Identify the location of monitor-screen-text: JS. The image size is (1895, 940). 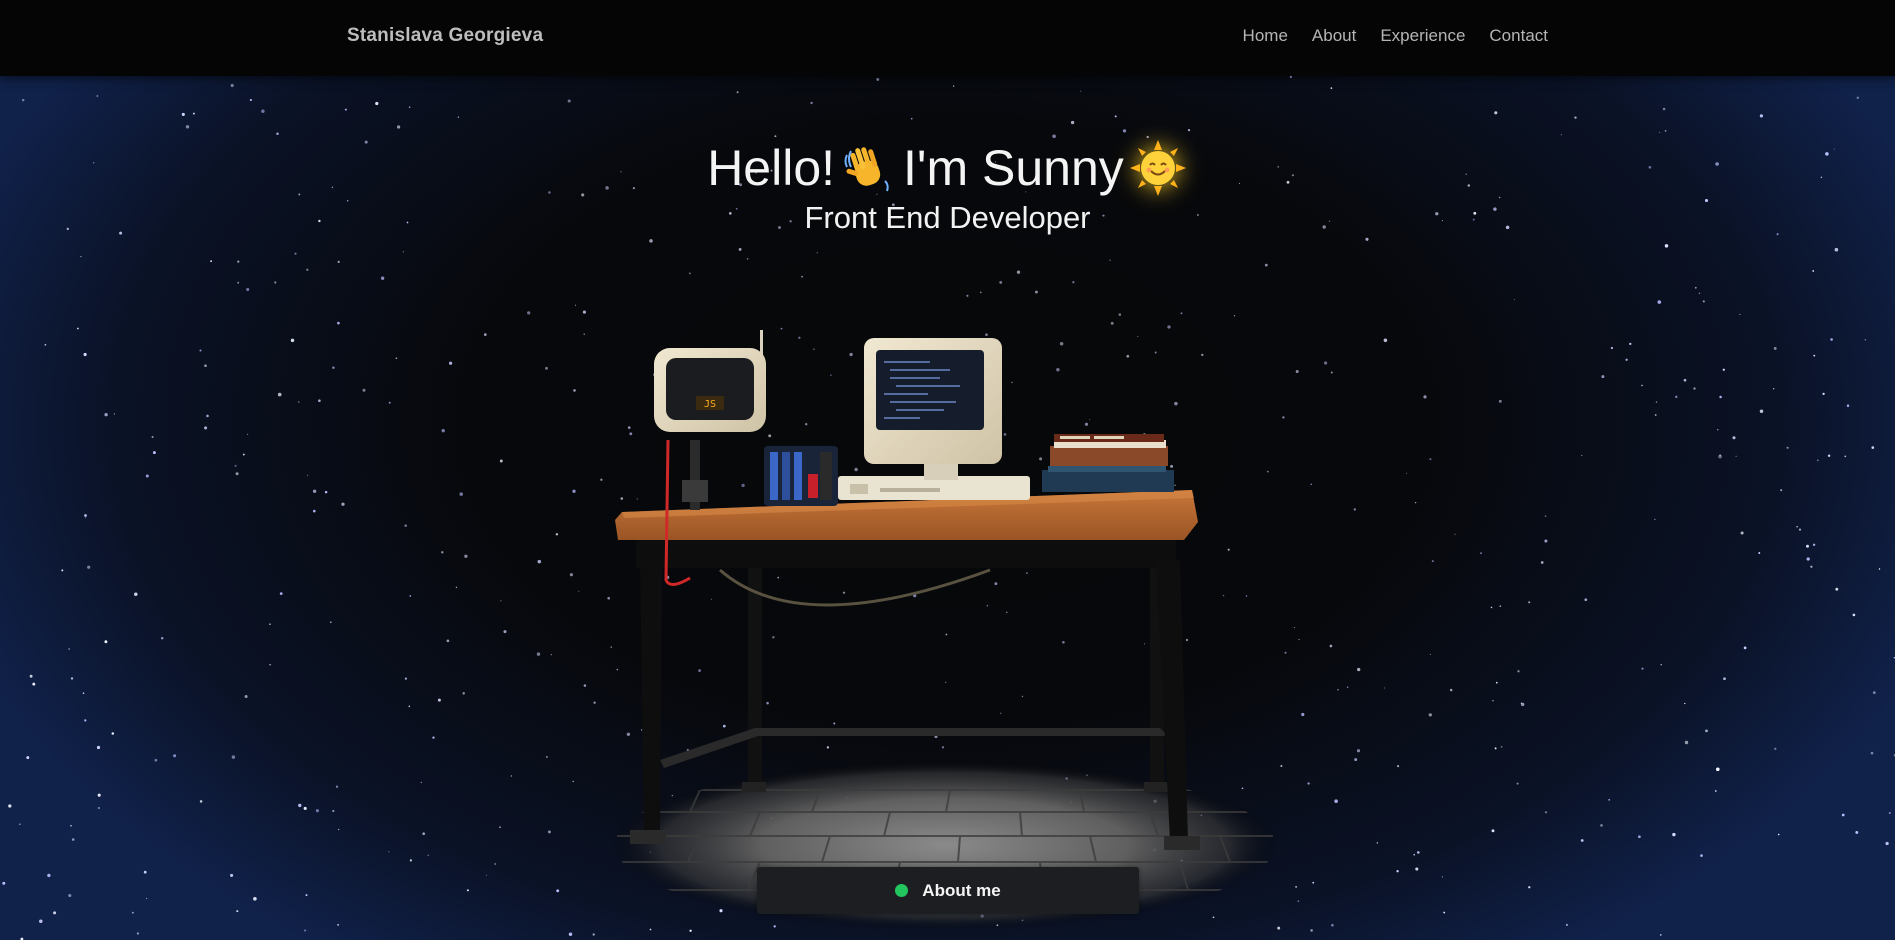
(710, 404).